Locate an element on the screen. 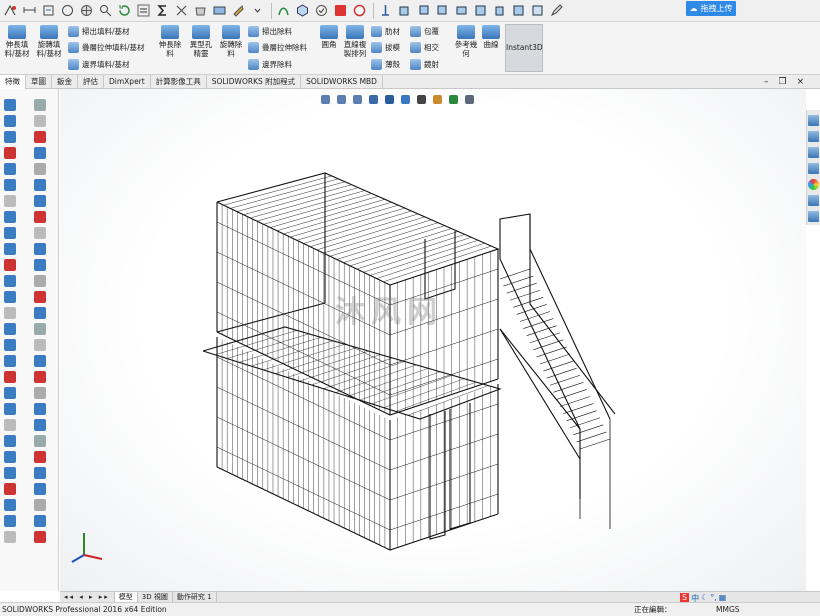 This screenshot has height=616, width=820. zoom-icon is located at coordinates (105, 10).